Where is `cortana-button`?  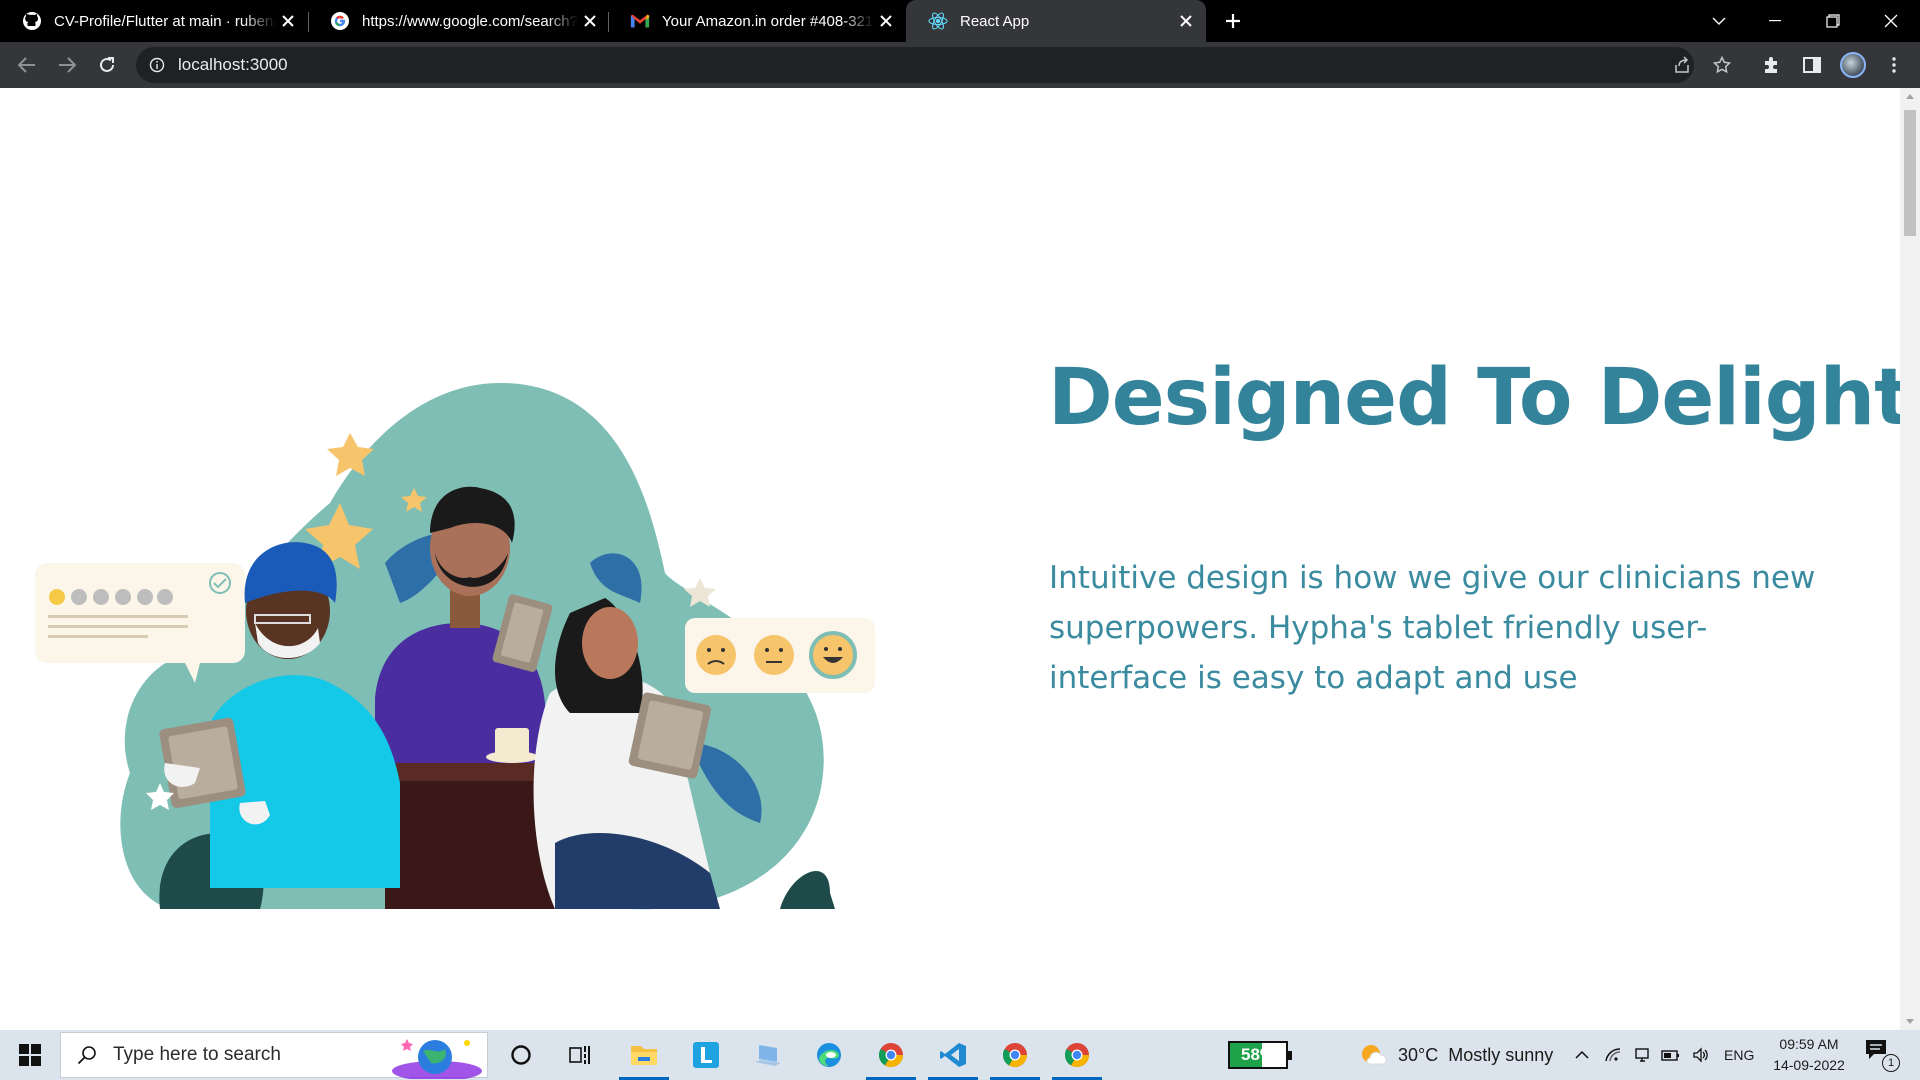 cortana-button is located at coordinates (521, 1055).